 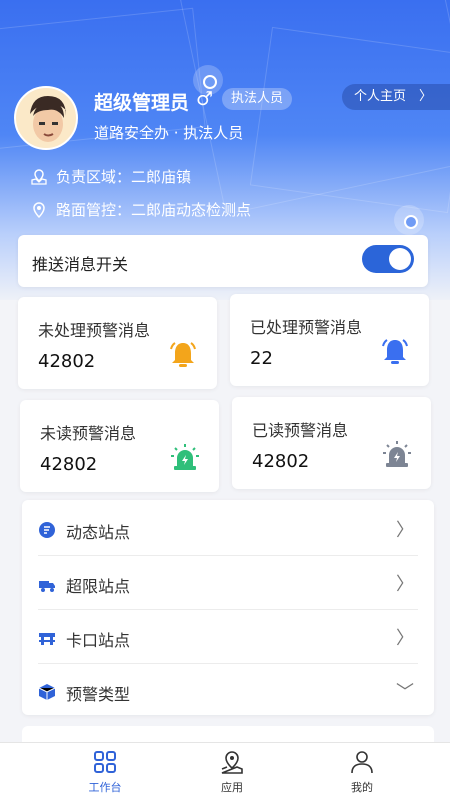 I want to click on push-switch-card: 推送消息开关, so click(x=223, y=261).